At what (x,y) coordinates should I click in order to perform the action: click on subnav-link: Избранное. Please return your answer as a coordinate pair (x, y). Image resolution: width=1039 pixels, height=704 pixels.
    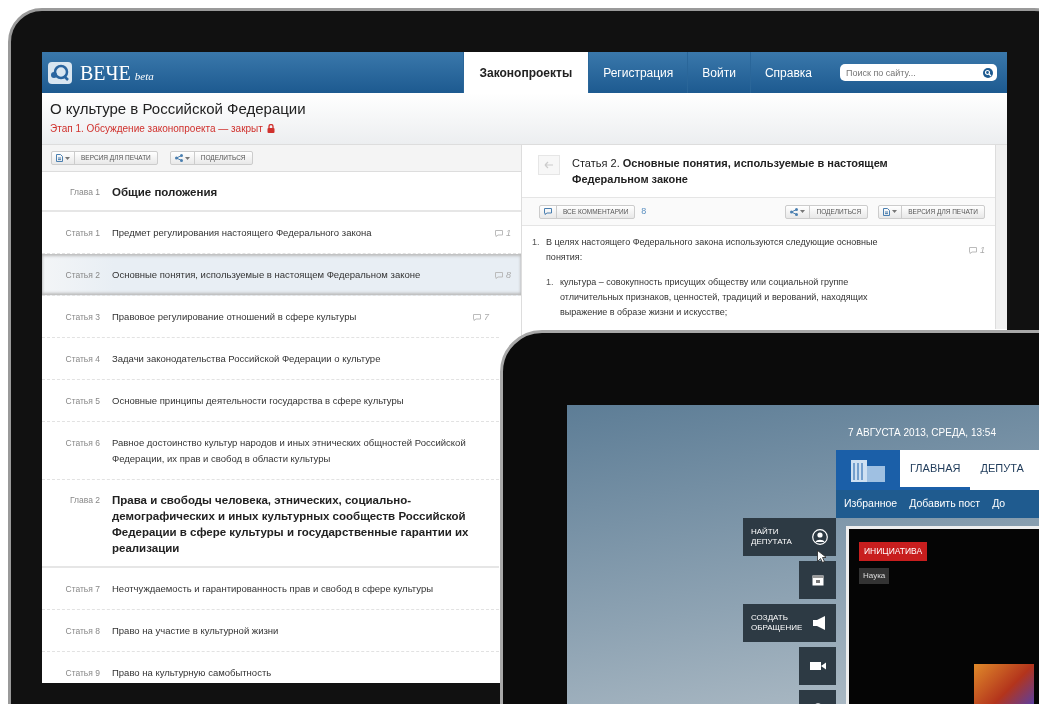
    Looking at the image, I should click on (871, 504).